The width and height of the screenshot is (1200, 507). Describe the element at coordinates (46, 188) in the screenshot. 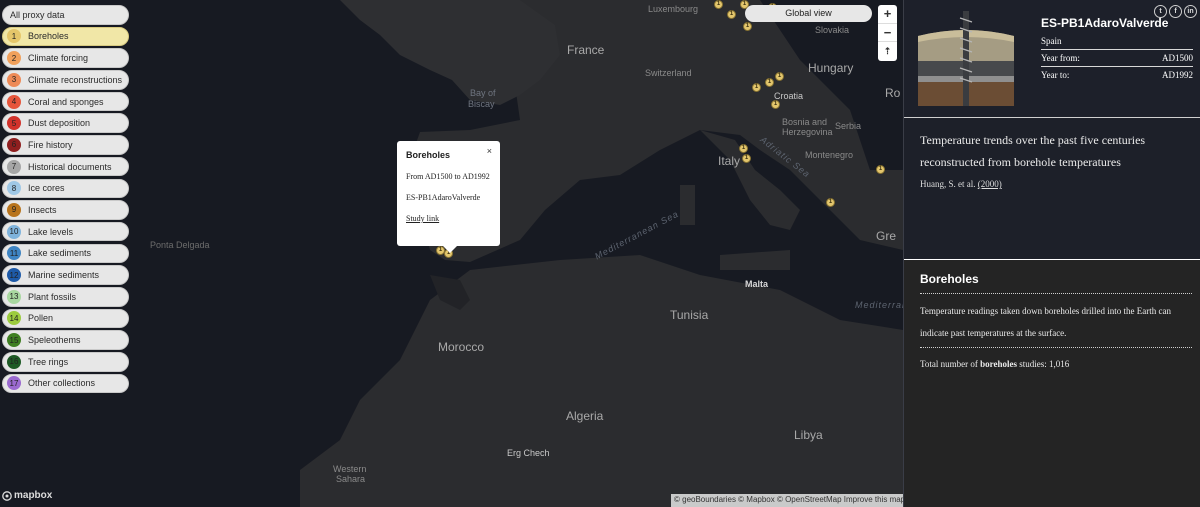

I see `proxy-label: Ice cores` at that location.